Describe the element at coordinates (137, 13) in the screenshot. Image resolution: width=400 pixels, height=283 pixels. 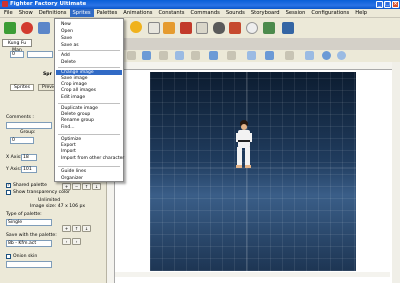
I see `menu-animations: Animations` at that location.